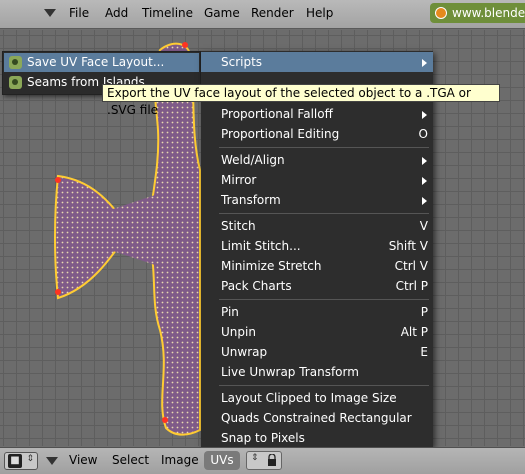 Image resolution: width=525 pixels, height=474 pixels. Describe the element at coordinates (317, 180) in the screenshot. I see `menu-item-mirror: Mirror` at that location.